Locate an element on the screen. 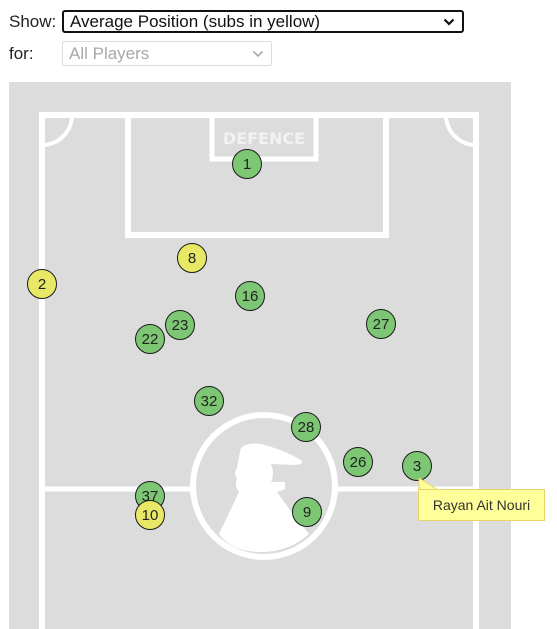 This screenshot has height=629, width=557. player-tooltip: Rayan Ait Nouri is located at coordinates (481, 505).